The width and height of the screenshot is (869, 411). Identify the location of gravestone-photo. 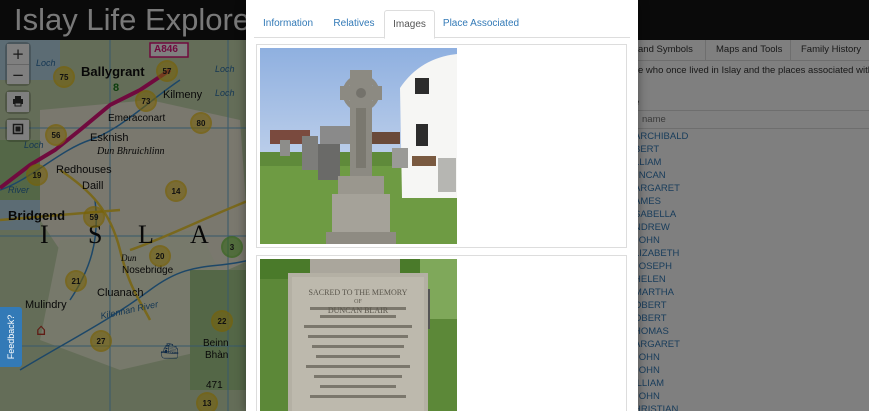
(358, 146).